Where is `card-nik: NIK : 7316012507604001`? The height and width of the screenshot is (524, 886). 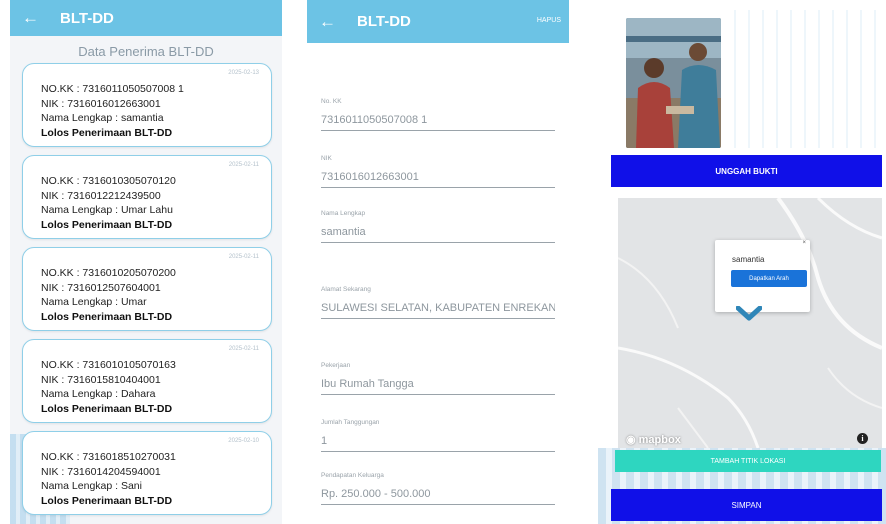
card-nik: NIK : 7316012507604001 is located at coordinates (101, 287).